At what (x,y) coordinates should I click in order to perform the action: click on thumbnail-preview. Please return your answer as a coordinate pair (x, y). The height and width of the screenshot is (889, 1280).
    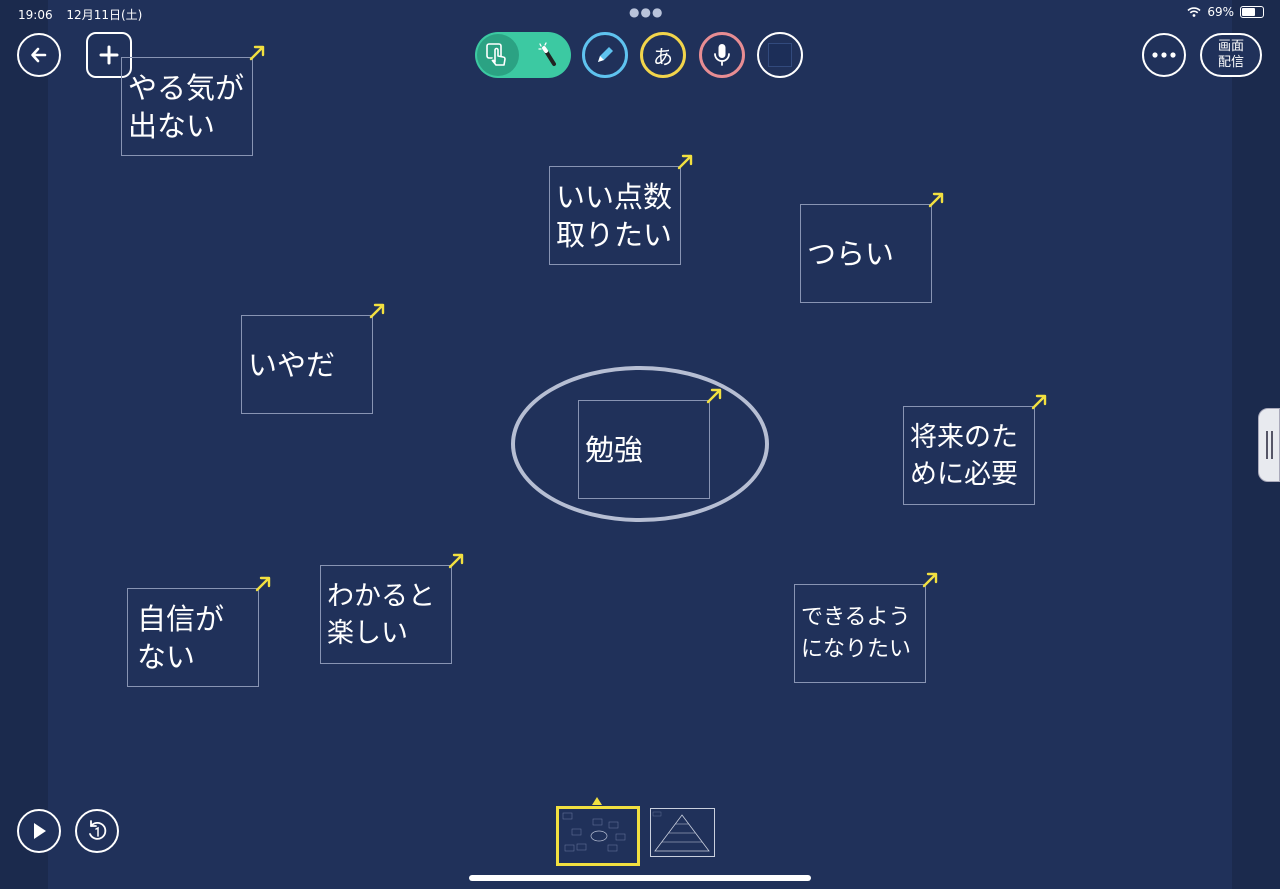
    Looking at the image, I should click on (594, 832).